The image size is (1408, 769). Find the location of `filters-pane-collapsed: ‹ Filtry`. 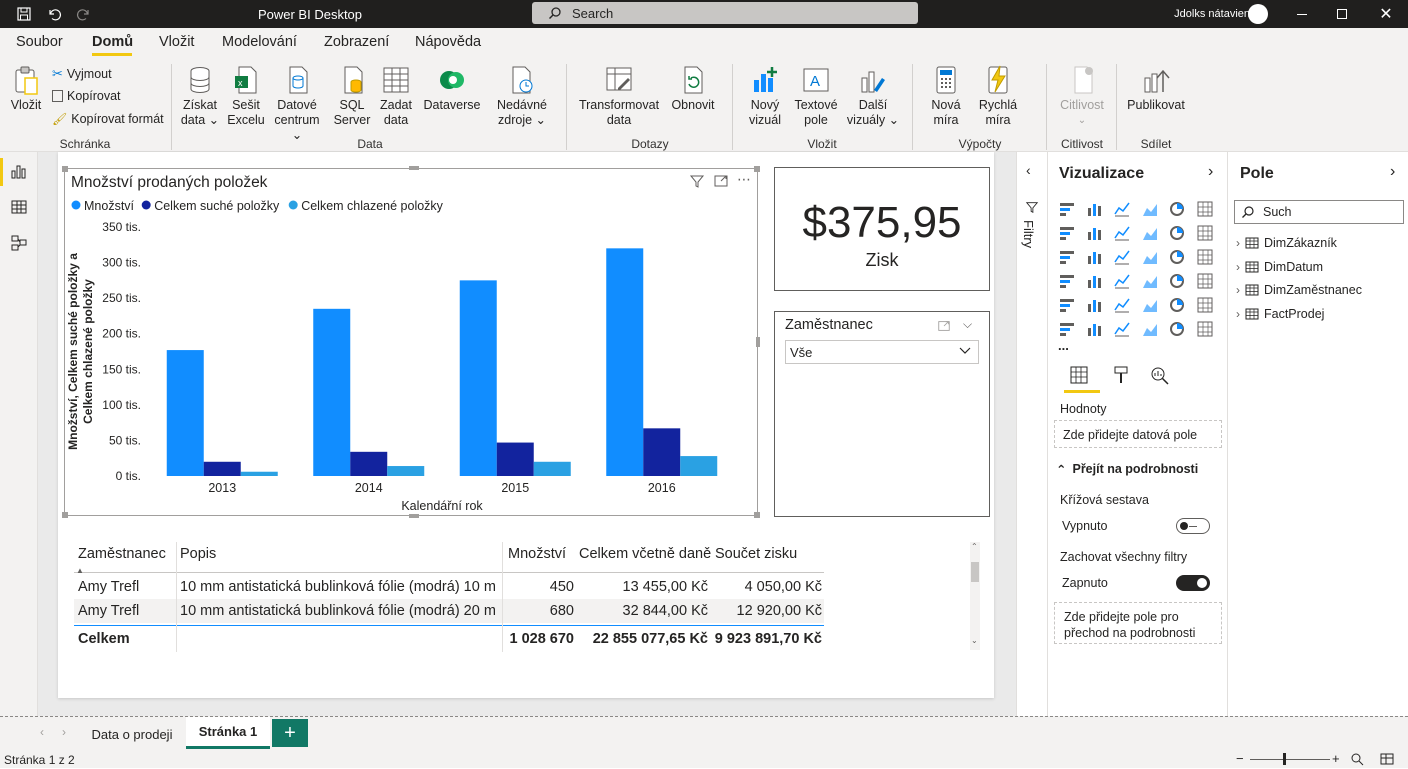

filters-pane-collapsed: ‹ Filtry is located at coordinates (1031, 434).